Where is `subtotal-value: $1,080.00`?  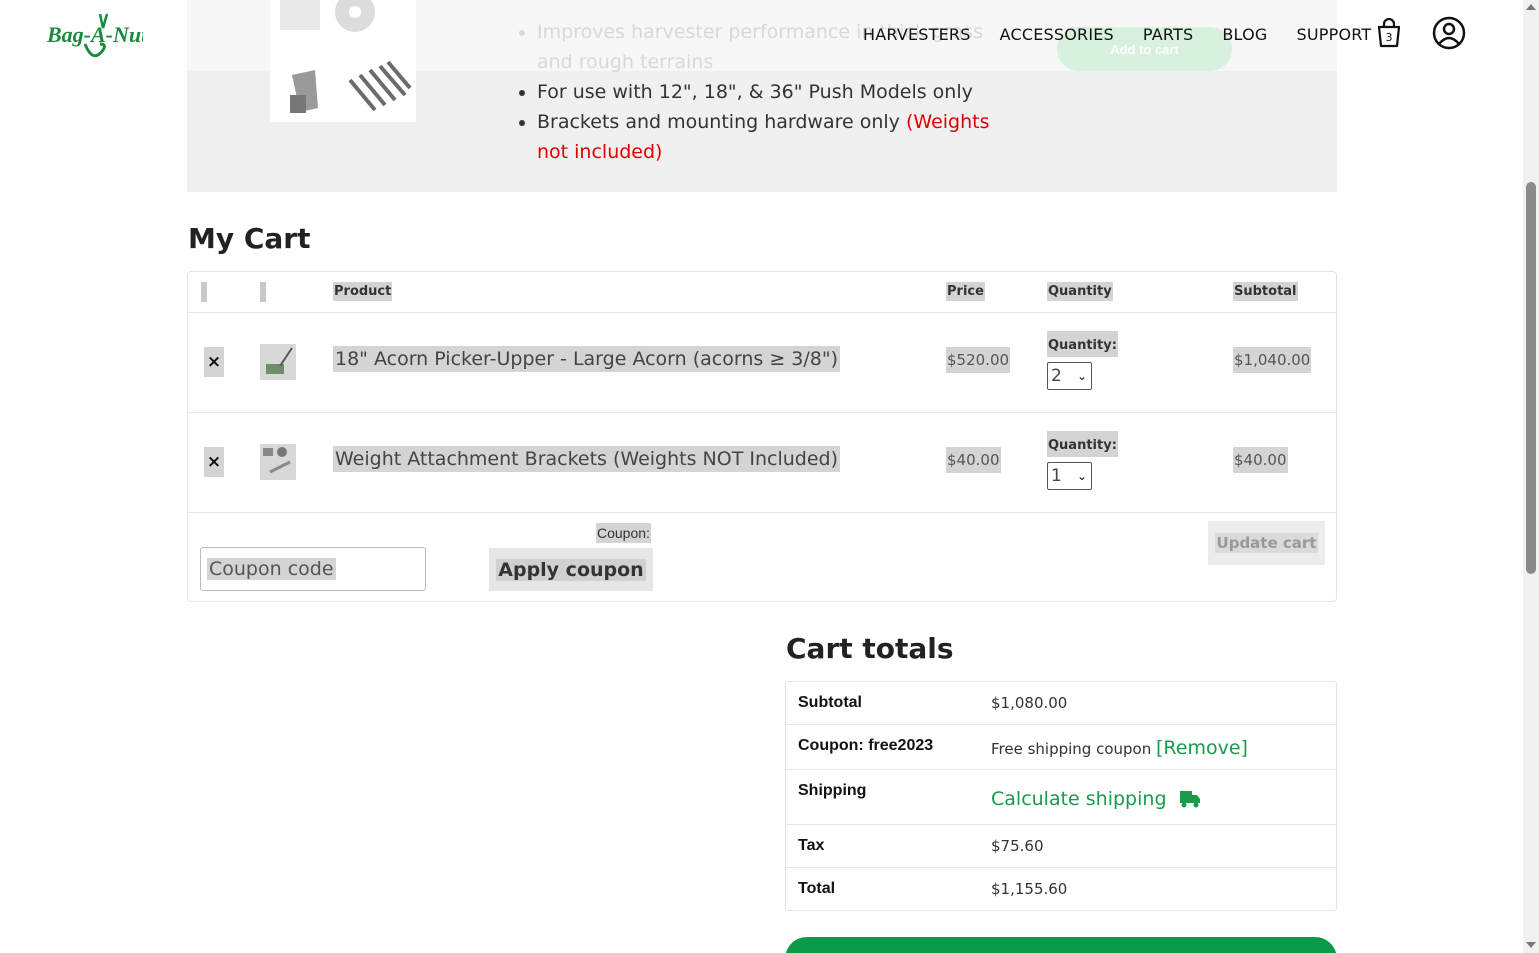 subtotal-value: $1,080.00 is located at coordinates (1029, 703).